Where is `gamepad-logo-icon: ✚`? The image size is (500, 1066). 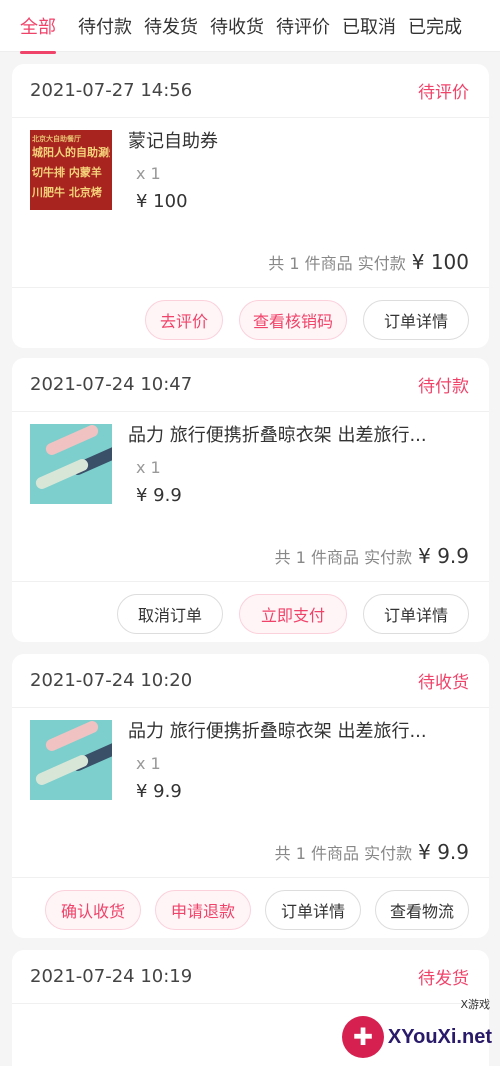 gamepad-logo-icon: ✚ is located at coordinates (362, 1037).